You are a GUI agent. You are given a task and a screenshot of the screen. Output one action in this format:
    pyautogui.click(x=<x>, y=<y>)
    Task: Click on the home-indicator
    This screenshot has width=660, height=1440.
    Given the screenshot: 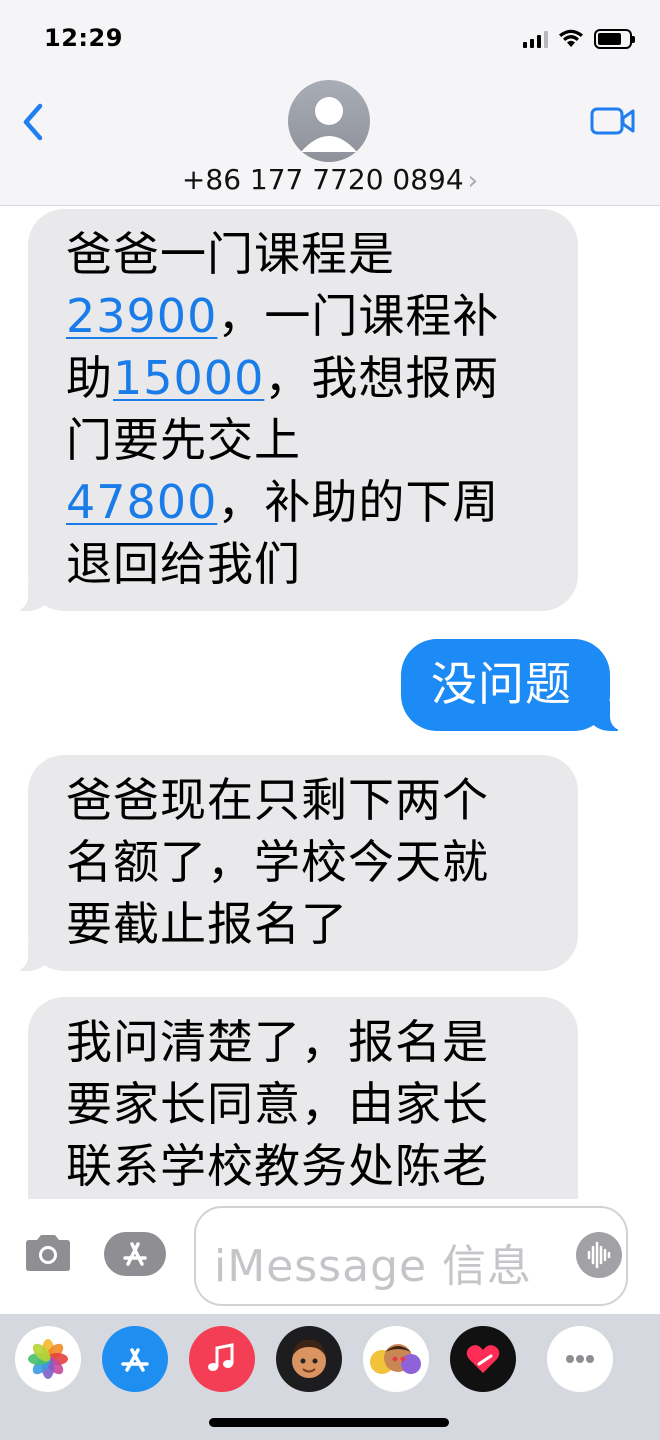 What is the action you would take?
    pyautogui.click(x=329, y=1422)
    